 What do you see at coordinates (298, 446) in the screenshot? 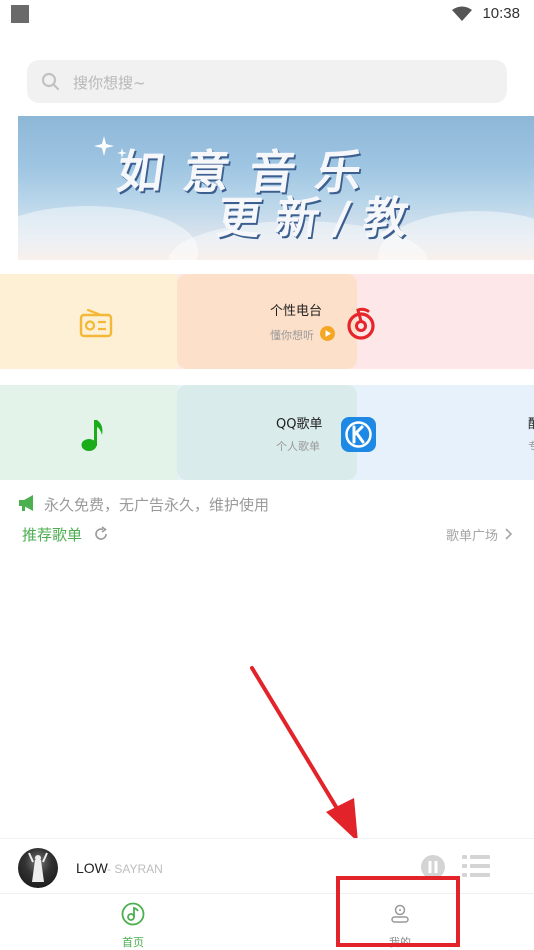
I see `qq-playlist-subtitle: 个人歌单` at bounding box center [298, 446].